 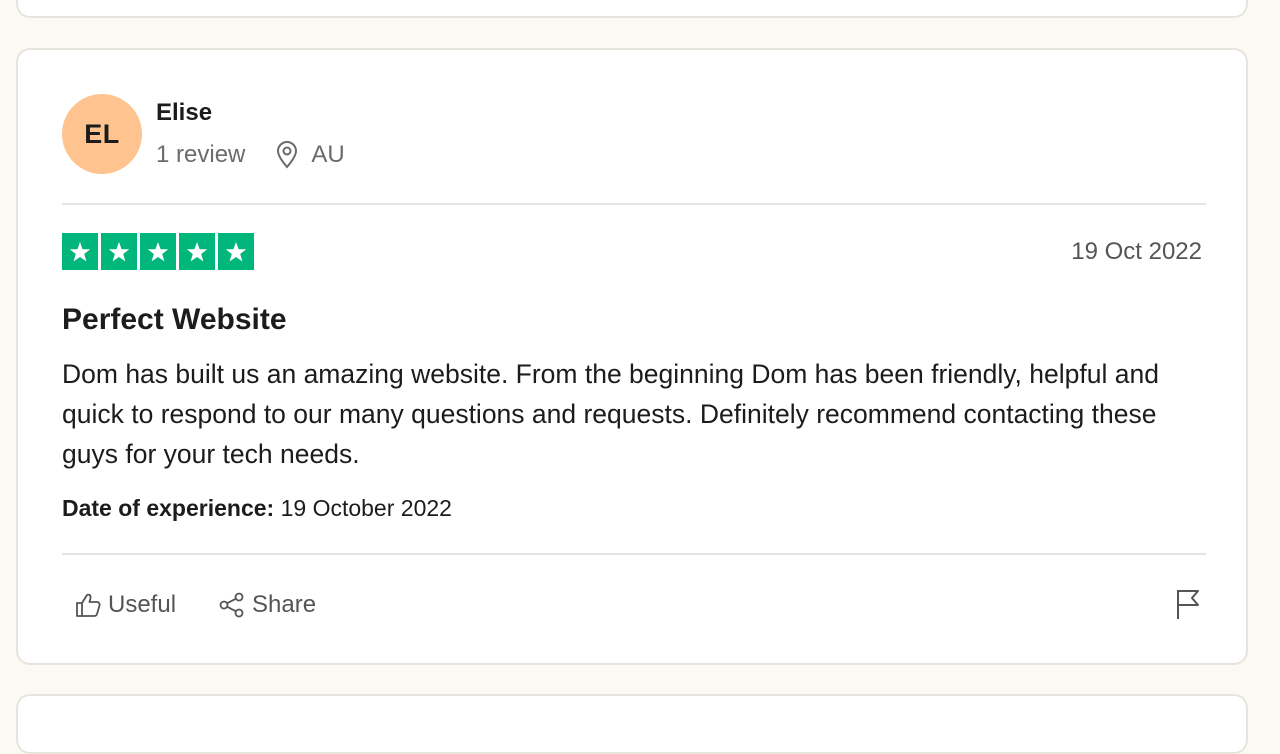 I want to click on share-button: Share, so click(x=267, y=605).